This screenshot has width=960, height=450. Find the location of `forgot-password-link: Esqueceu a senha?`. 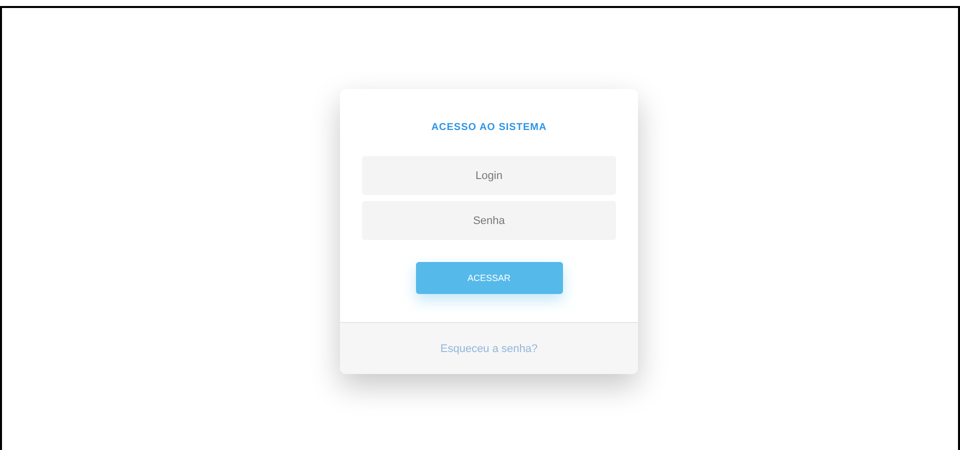

forgot-password-link: Esqueceu a senha? is located at coordinates (489, 348).